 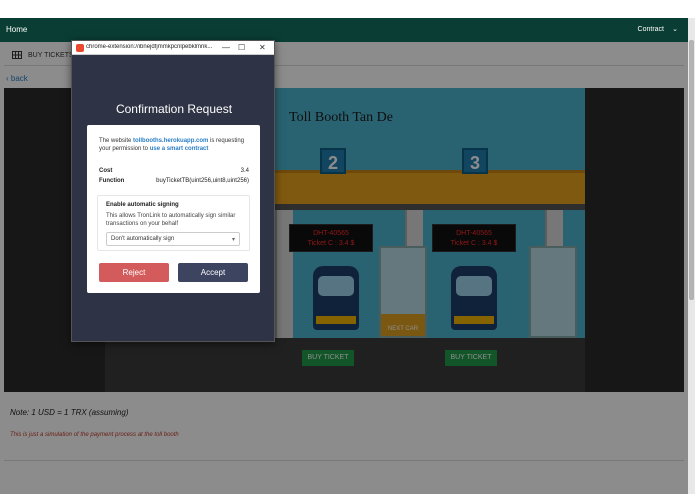 What do you see at coordinates (244, 171) in the screenshot?
I see `cost-value: 3.4` at bounding box center [244, 171].